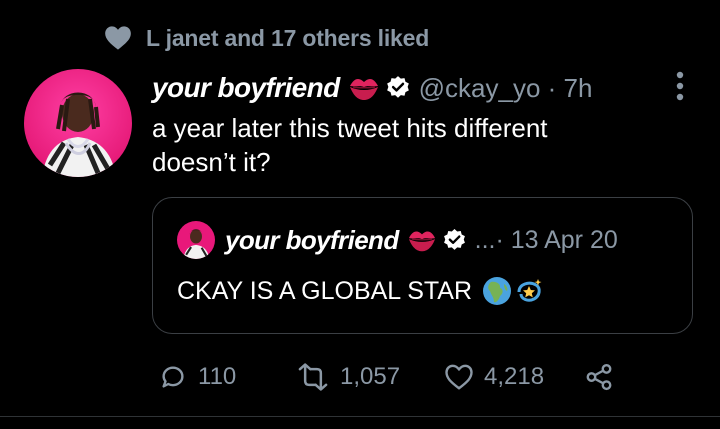  What do you see at coordinates (506, 88) in the screenshot?
I see `author-handle: @ckay_yo · 7h` at bounding box center [506, 88].